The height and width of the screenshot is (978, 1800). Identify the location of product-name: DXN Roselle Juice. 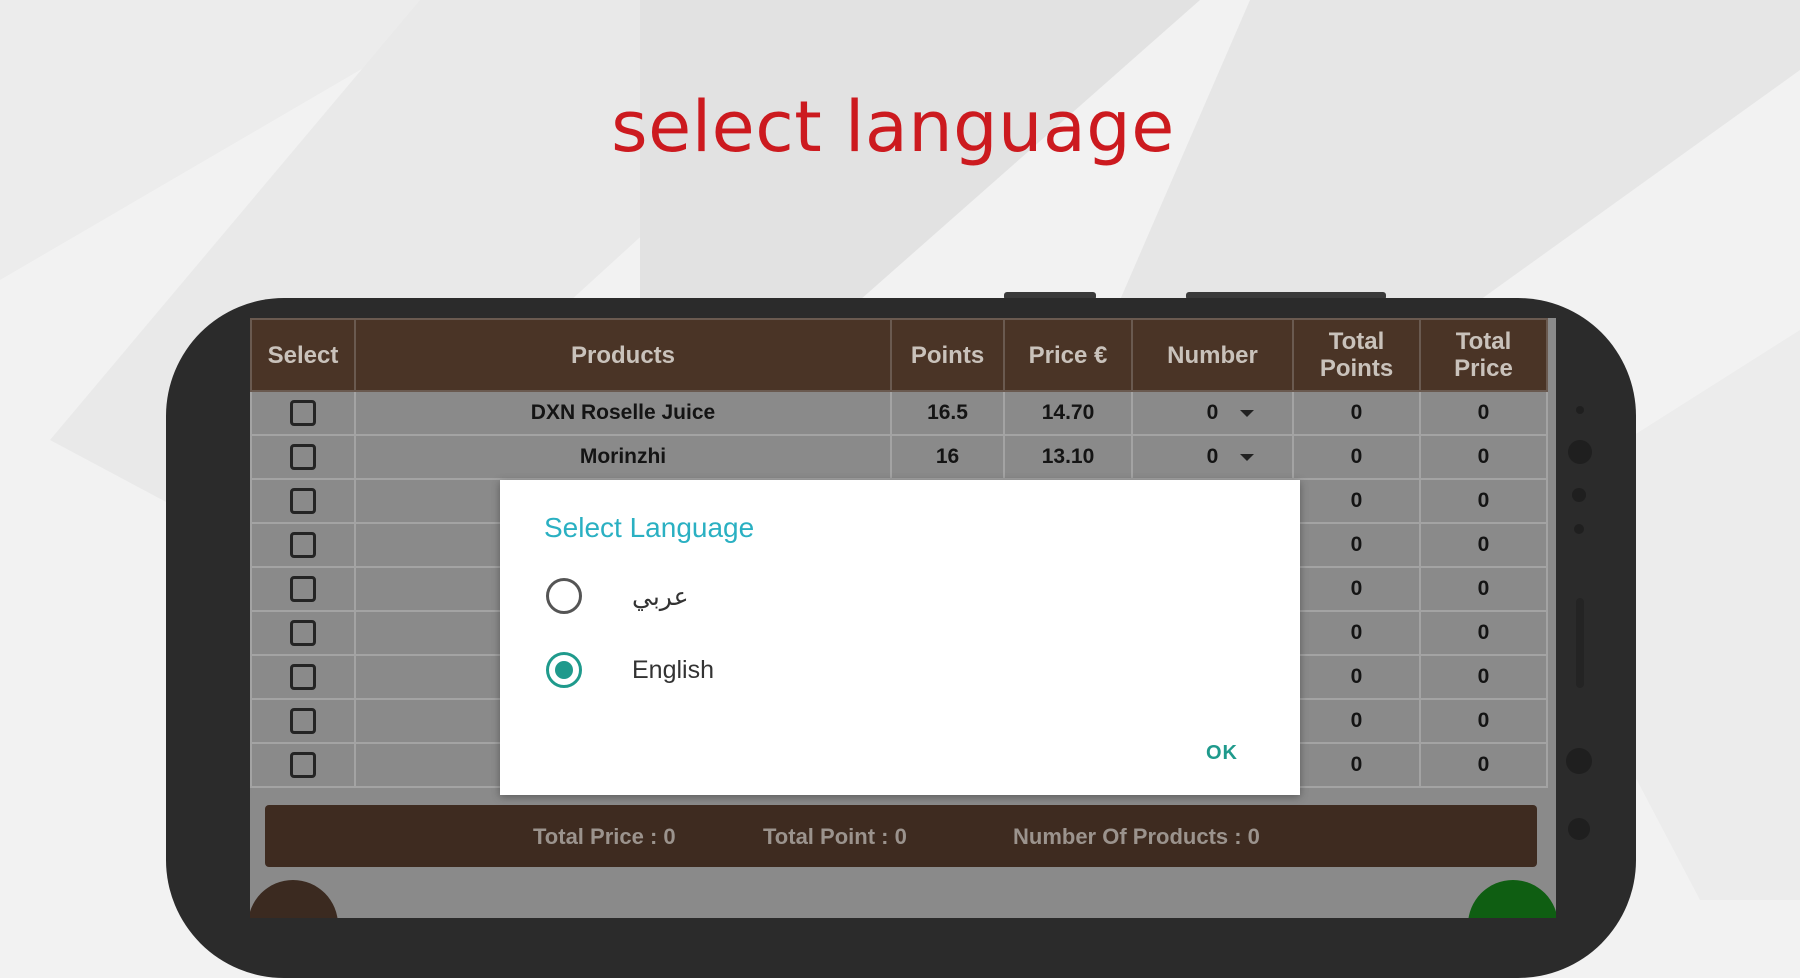
(623, 413).